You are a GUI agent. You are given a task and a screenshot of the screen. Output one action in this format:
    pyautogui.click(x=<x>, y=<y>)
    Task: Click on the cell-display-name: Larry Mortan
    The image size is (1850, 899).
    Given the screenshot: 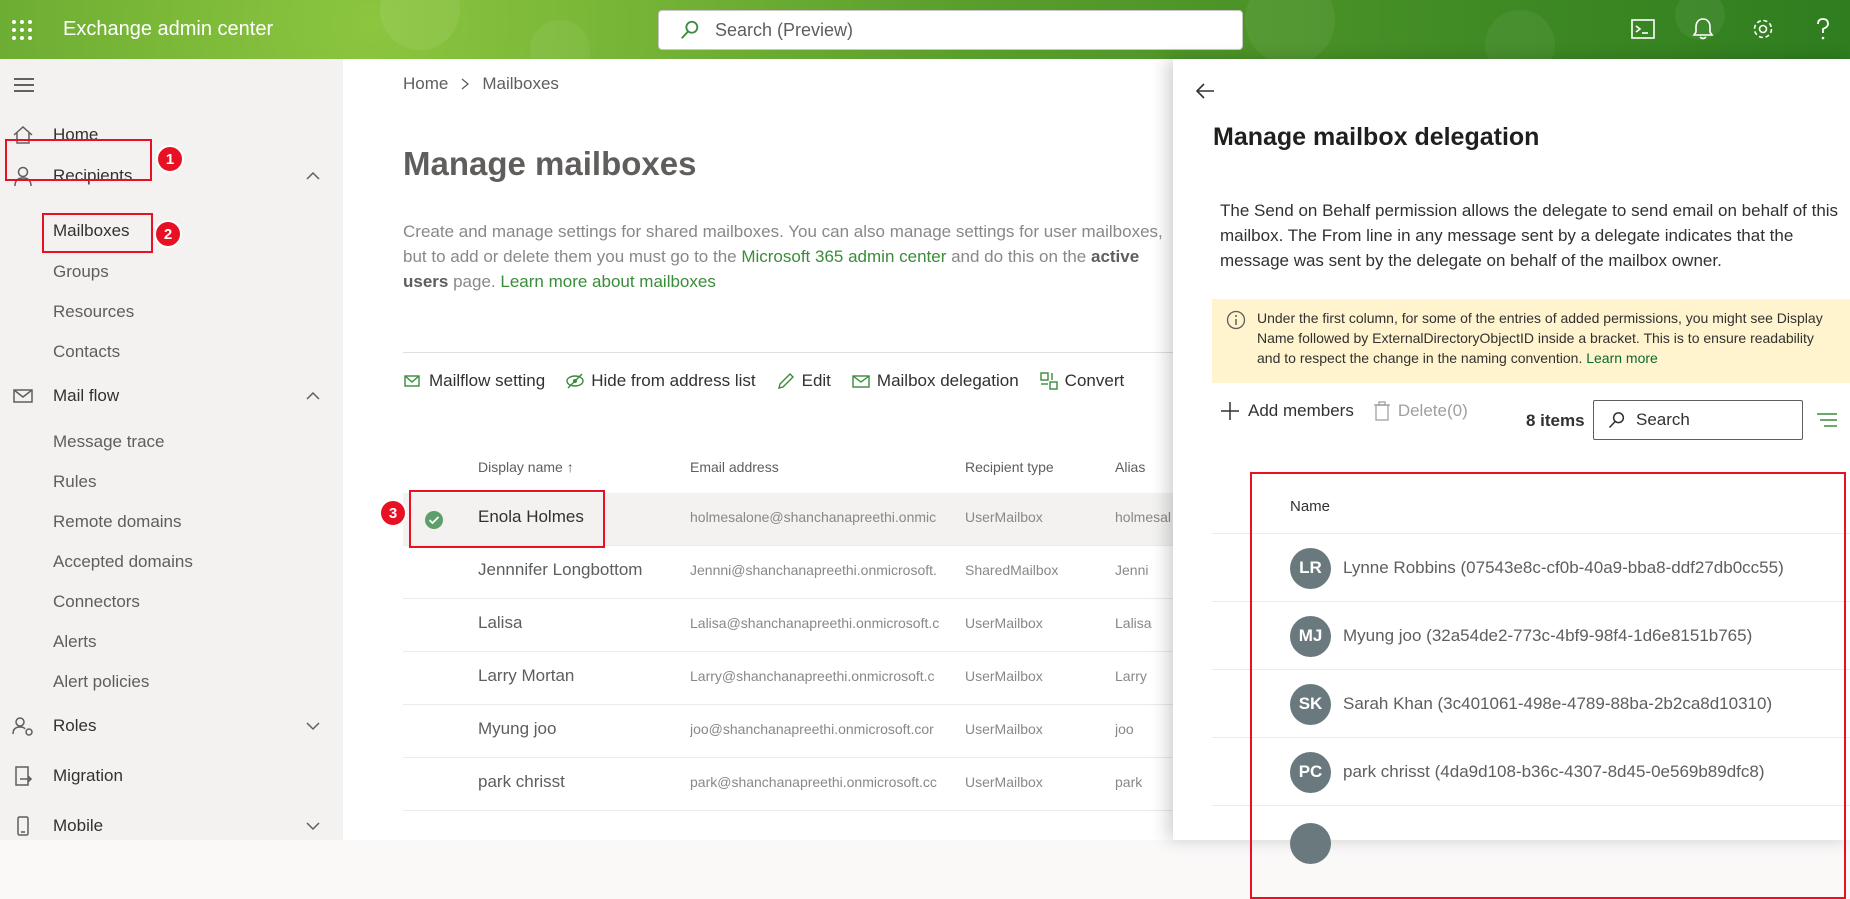 What is the action you would take?
    pyautogui.click(x=526, y=675)
    